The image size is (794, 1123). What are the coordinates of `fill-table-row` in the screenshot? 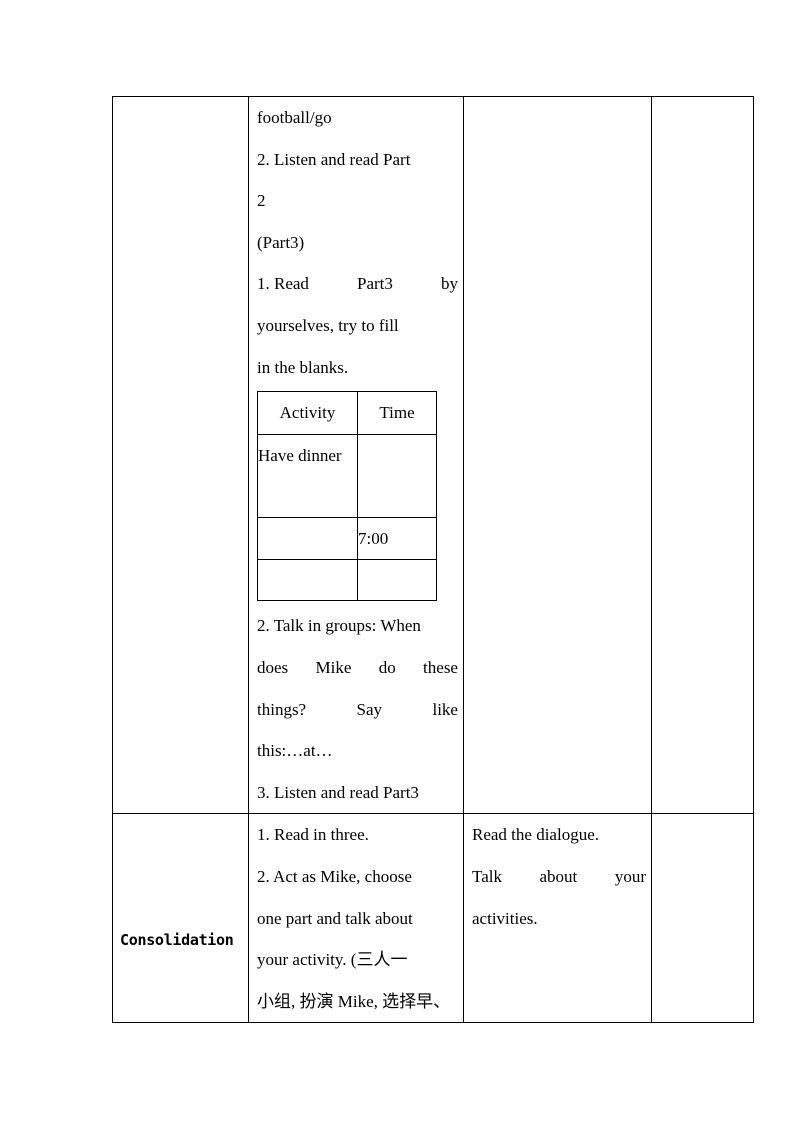 It's located at (347, 580).